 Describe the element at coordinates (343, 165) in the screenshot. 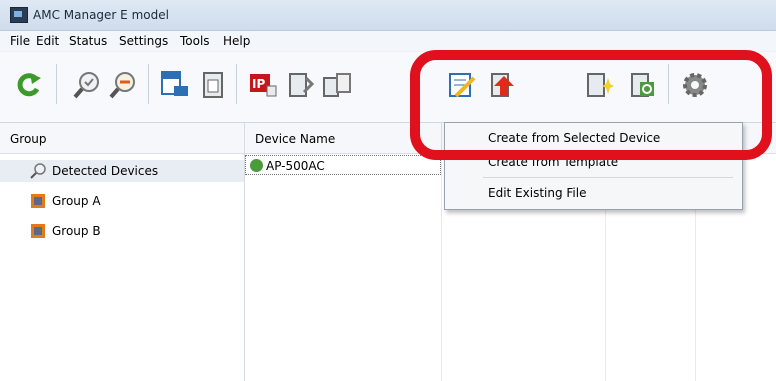

I see `table-row: AP-500AC` at that location.